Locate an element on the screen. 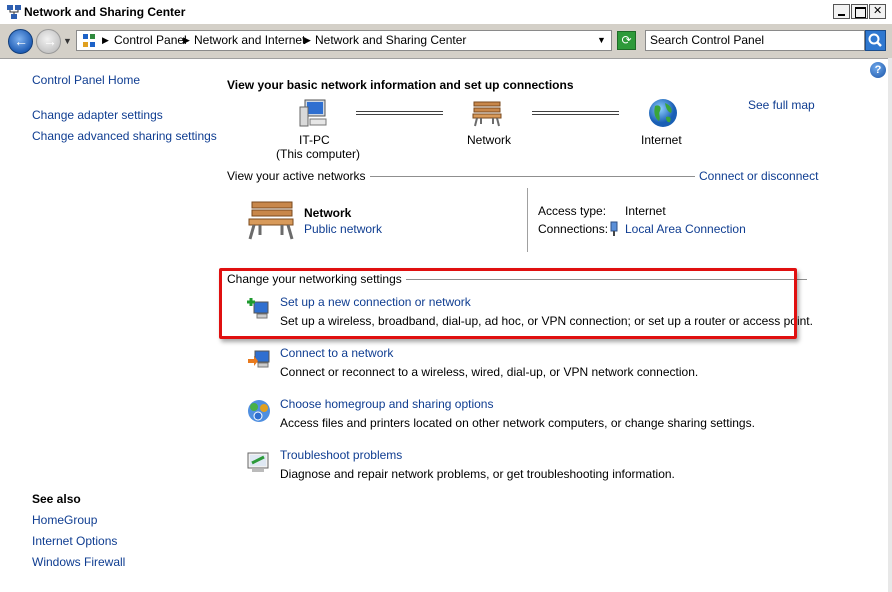 This screenshot has height=592, width=892. control-panel-icon is located at coordinates (89, 40).